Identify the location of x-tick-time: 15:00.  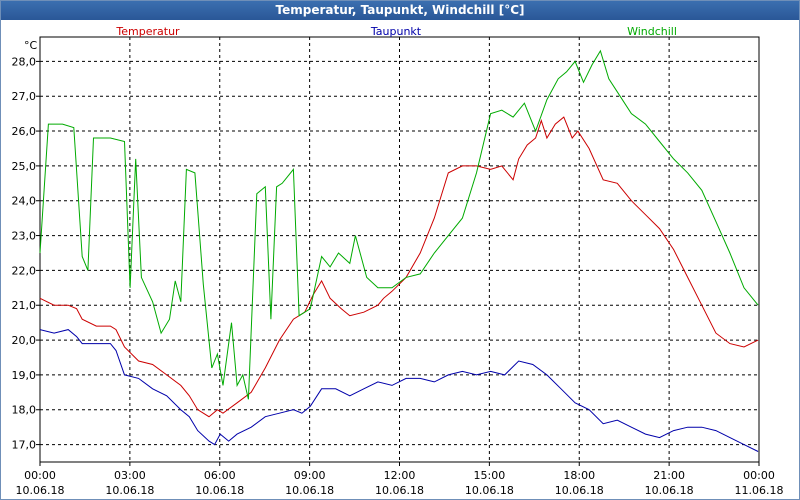
(490, 475).